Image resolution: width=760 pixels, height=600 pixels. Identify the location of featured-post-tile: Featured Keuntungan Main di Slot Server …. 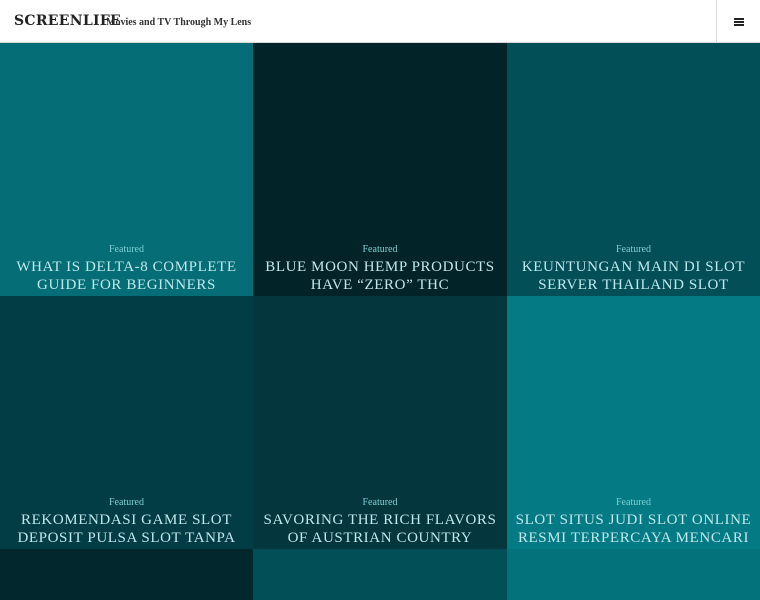
(633, 169).